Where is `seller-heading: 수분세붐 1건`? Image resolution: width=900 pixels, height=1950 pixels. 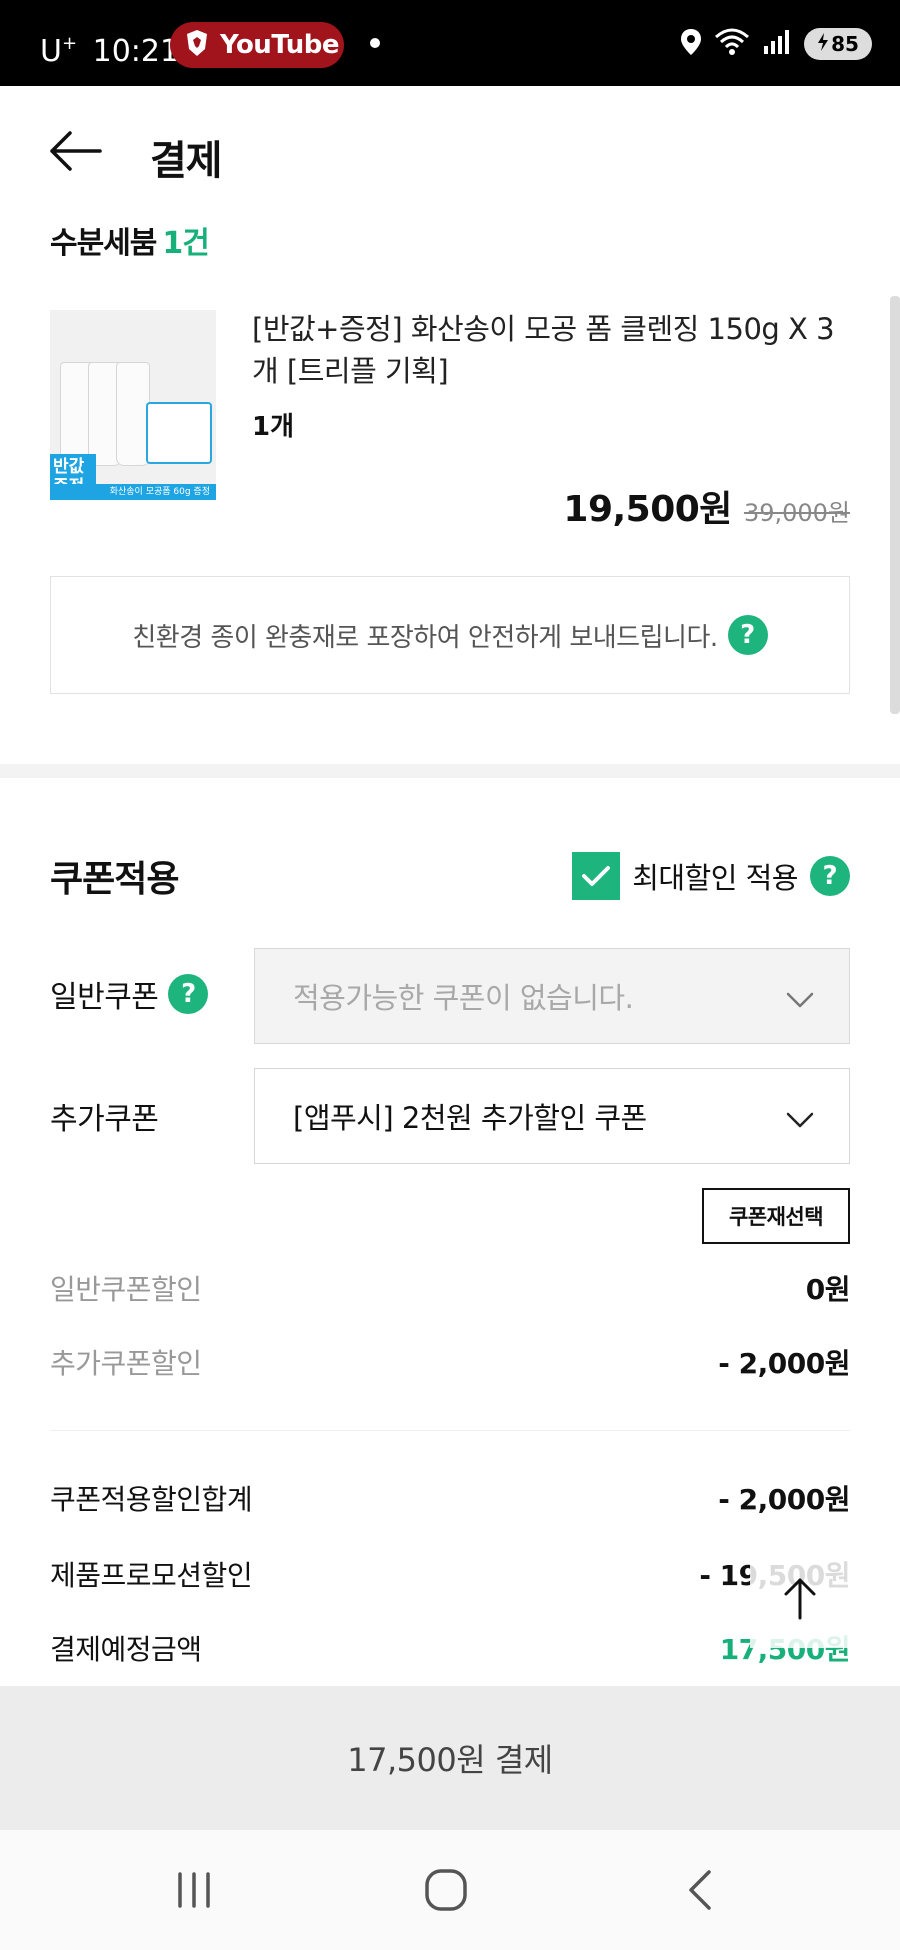 seller-heading: 수분세붐 1건 is located at coordinates (130, 240).